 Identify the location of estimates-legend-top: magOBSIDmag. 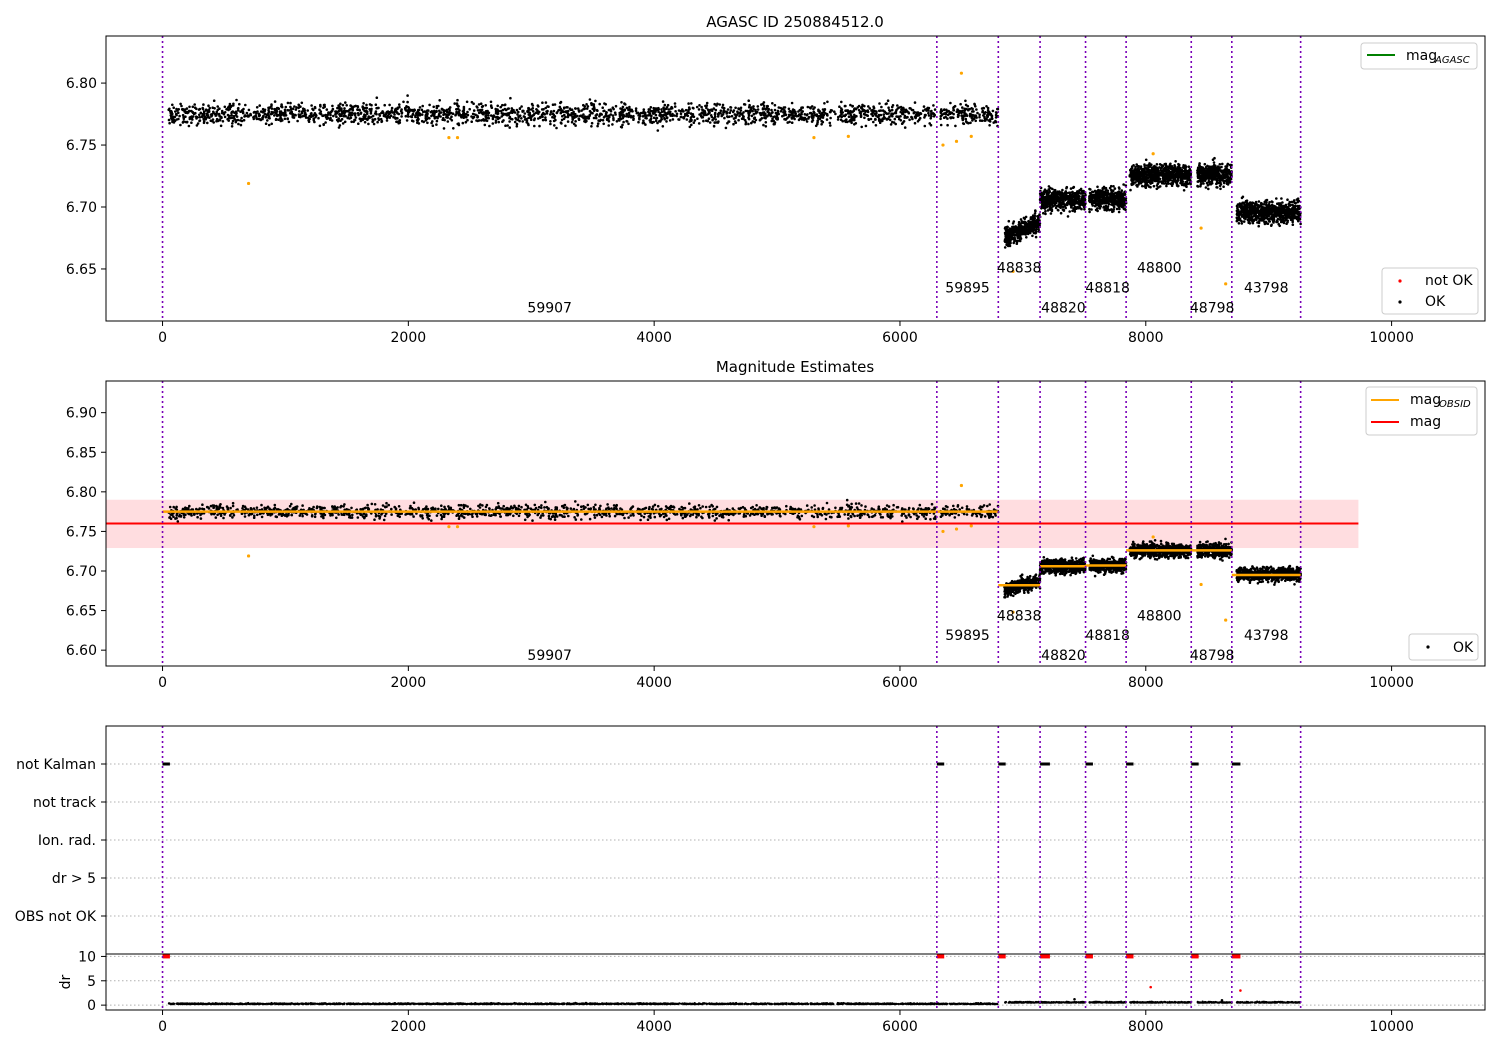
(1421, 411).